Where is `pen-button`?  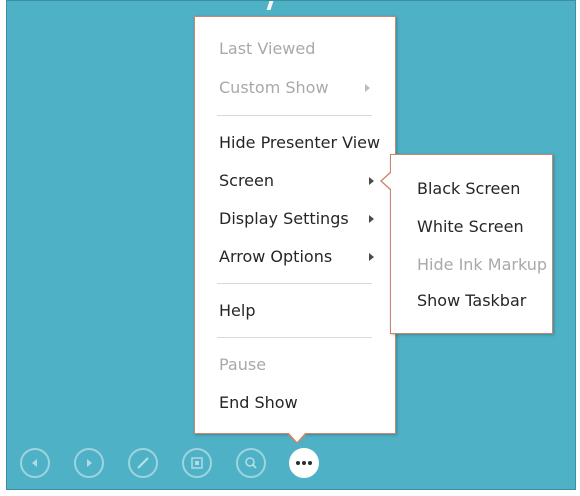
pen-button is located at coordinates (143, 463).